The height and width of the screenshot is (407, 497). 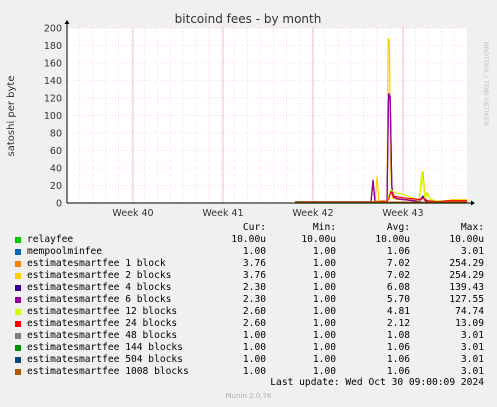 I want to click on y-tick-label: 80, so click(x=56, y=134).